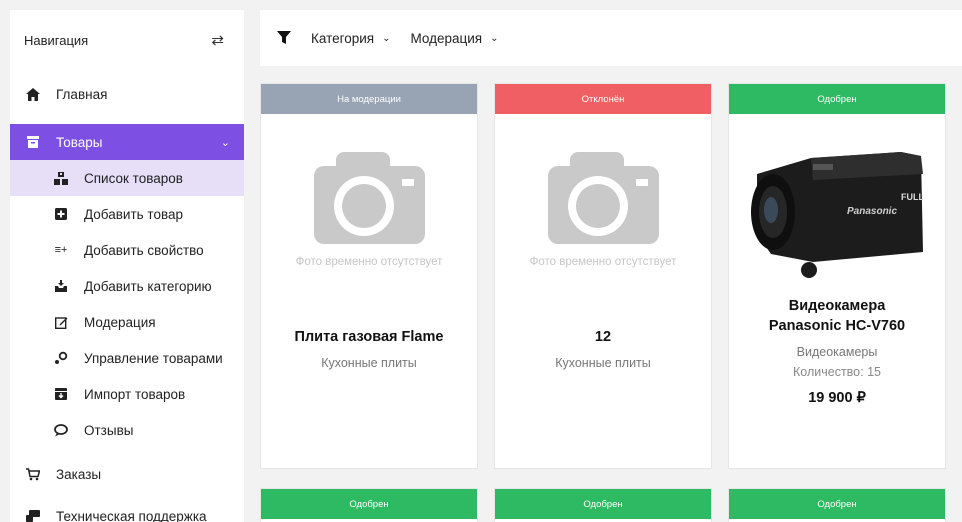  Describe the element at coordinates (61, 430) in the screenshot. I see `reviews-icon` at that location.